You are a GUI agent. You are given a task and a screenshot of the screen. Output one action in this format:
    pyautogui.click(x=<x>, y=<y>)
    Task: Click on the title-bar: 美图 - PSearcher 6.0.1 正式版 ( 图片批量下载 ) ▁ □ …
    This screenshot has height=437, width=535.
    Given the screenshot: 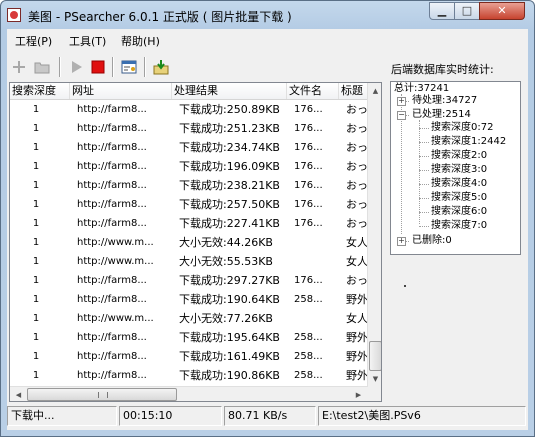 What is the action you would take?
    pyautogui.click(x=267, y=15)
    